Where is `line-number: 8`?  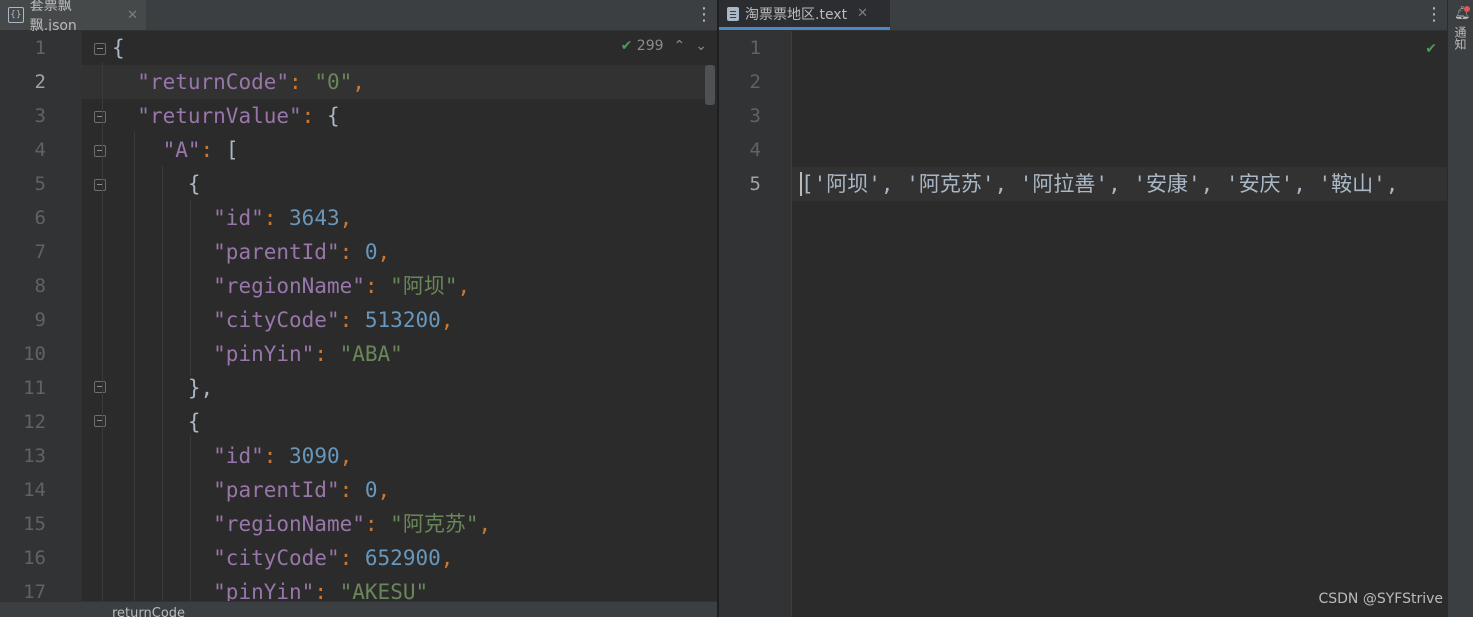 line-number: 8 is located at coordinates (40, 286).